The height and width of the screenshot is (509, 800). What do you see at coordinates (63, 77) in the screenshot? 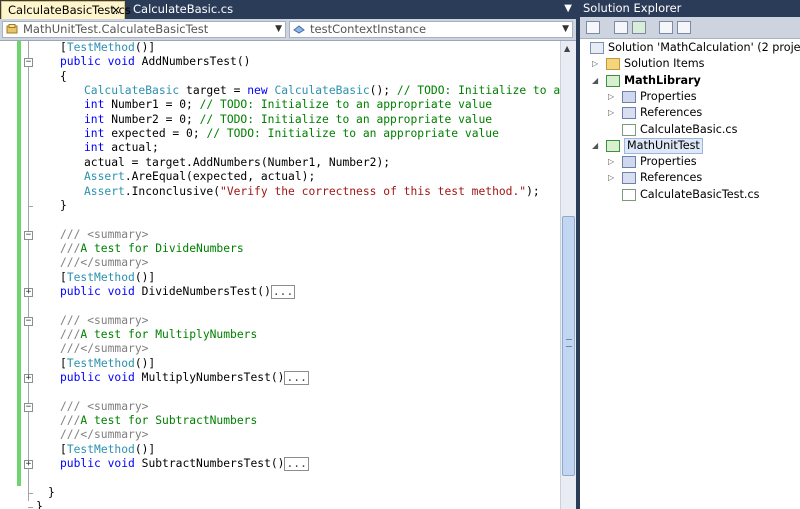
I see `code-line: {` at bounding box center [63, 77].